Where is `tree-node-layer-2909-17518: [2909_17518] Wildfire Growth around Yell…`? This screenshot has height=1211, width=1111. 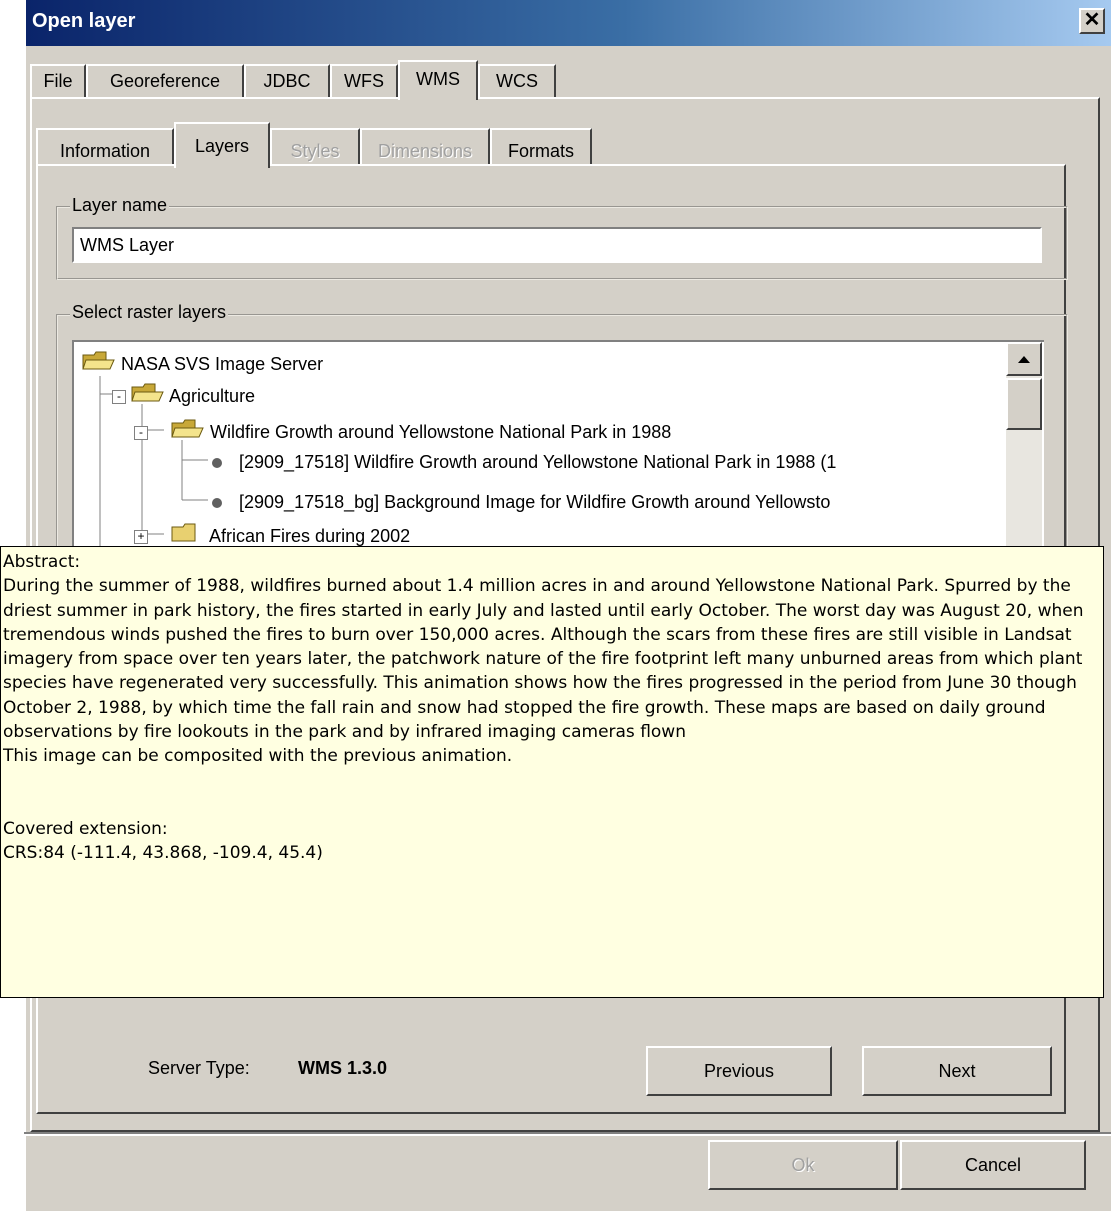 tree-node-layer-2909-17518: [2909_17518] Wildfire Growth around Yell… is located at coordinates (524, 462).